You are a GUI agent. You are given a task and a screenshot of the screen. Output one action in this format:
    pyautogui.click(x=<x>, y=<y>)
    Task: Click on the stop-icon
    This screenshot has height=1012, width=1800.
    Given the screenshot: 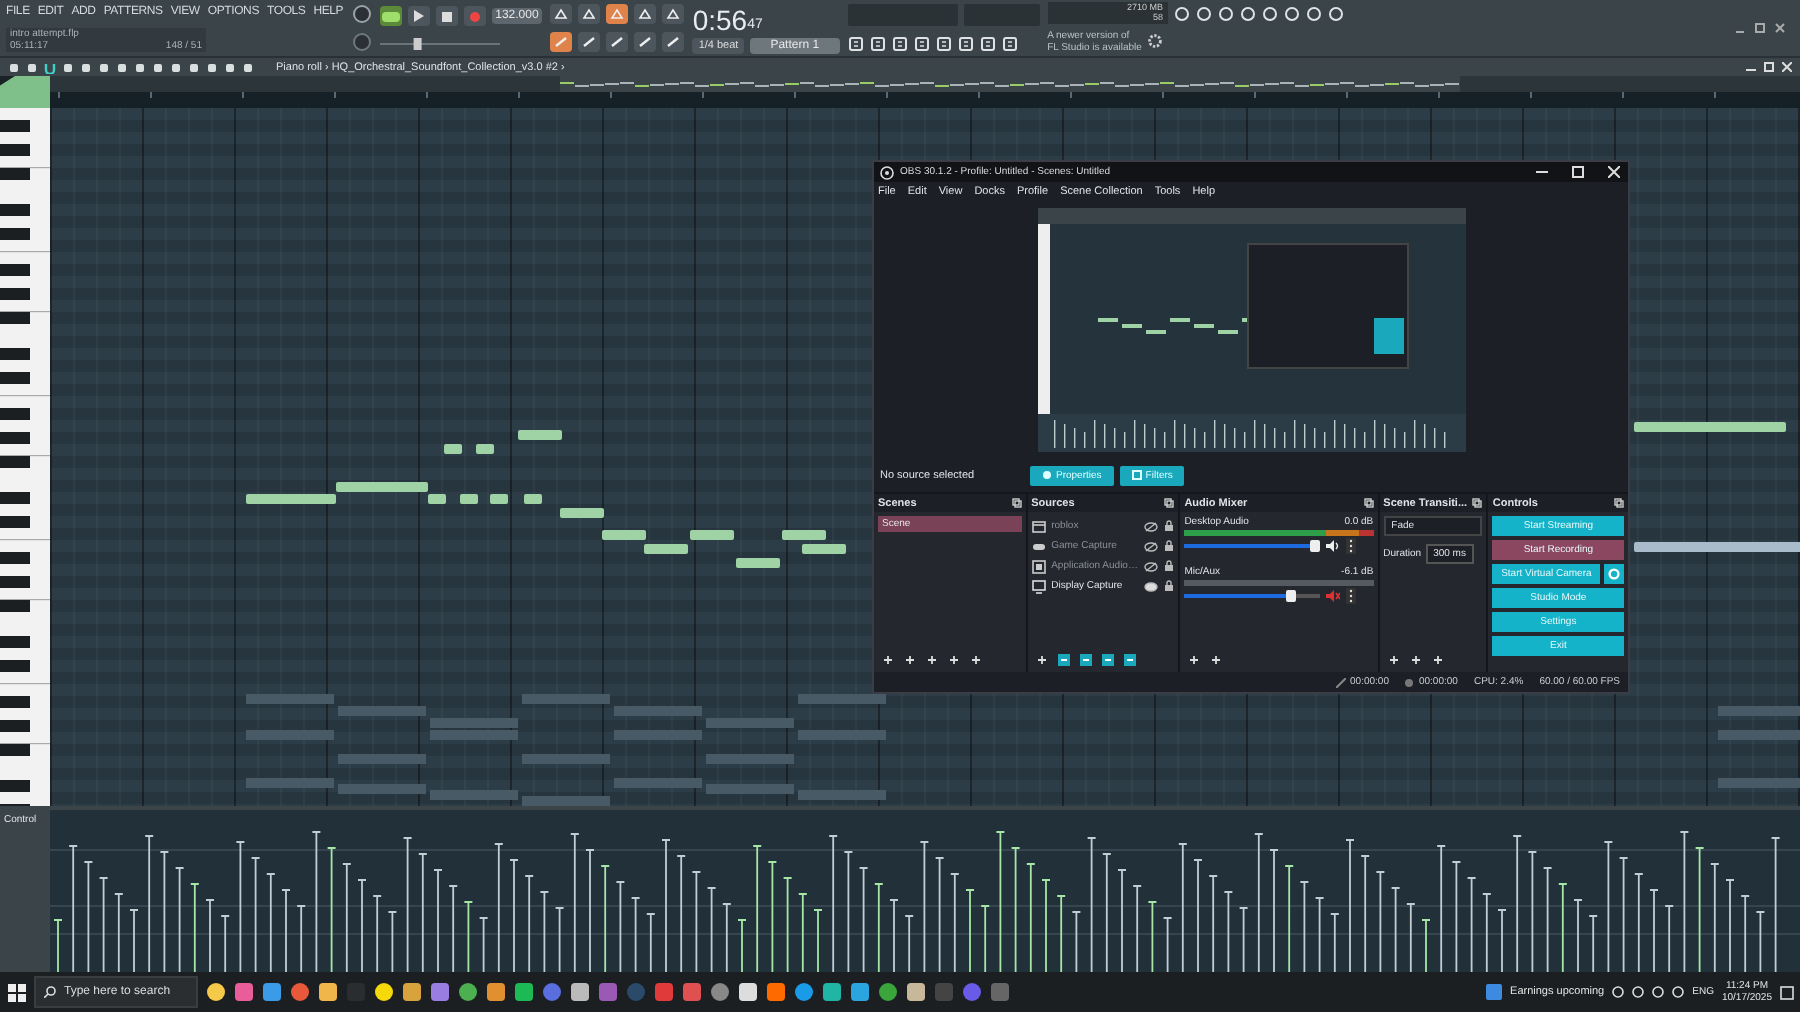 What is the action you would take?
    pyautogui.click(x=446, y=16)
    